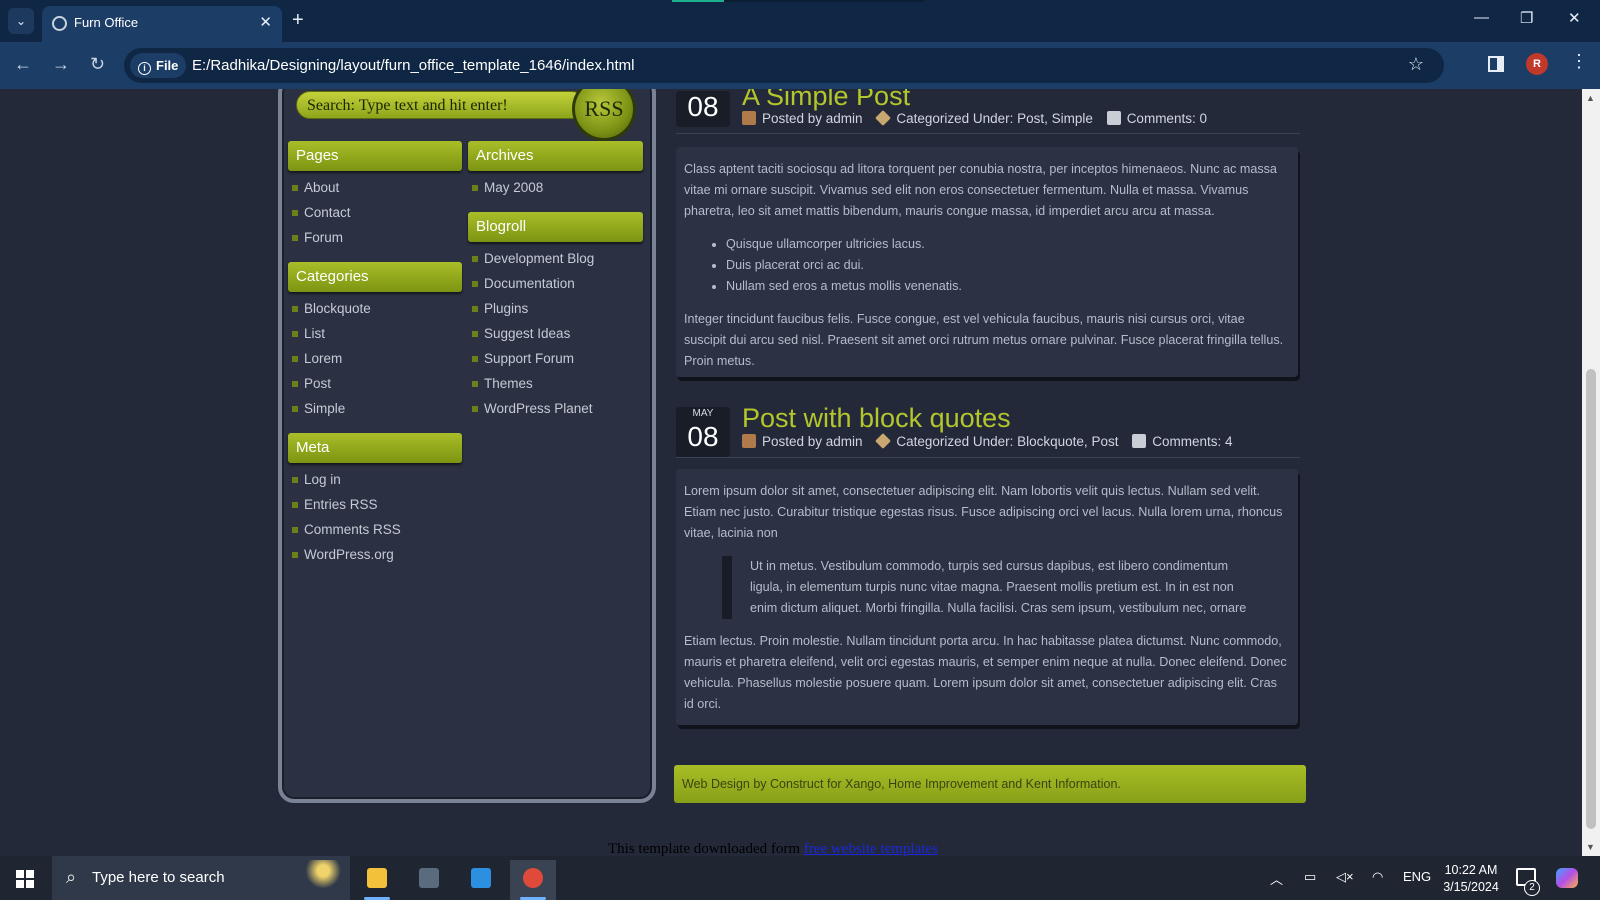 This screenshot has width=1600, height=900. Describe the element at coordinates (1496, 64) in the screenshot. I see `side-panel-icon` at that location.